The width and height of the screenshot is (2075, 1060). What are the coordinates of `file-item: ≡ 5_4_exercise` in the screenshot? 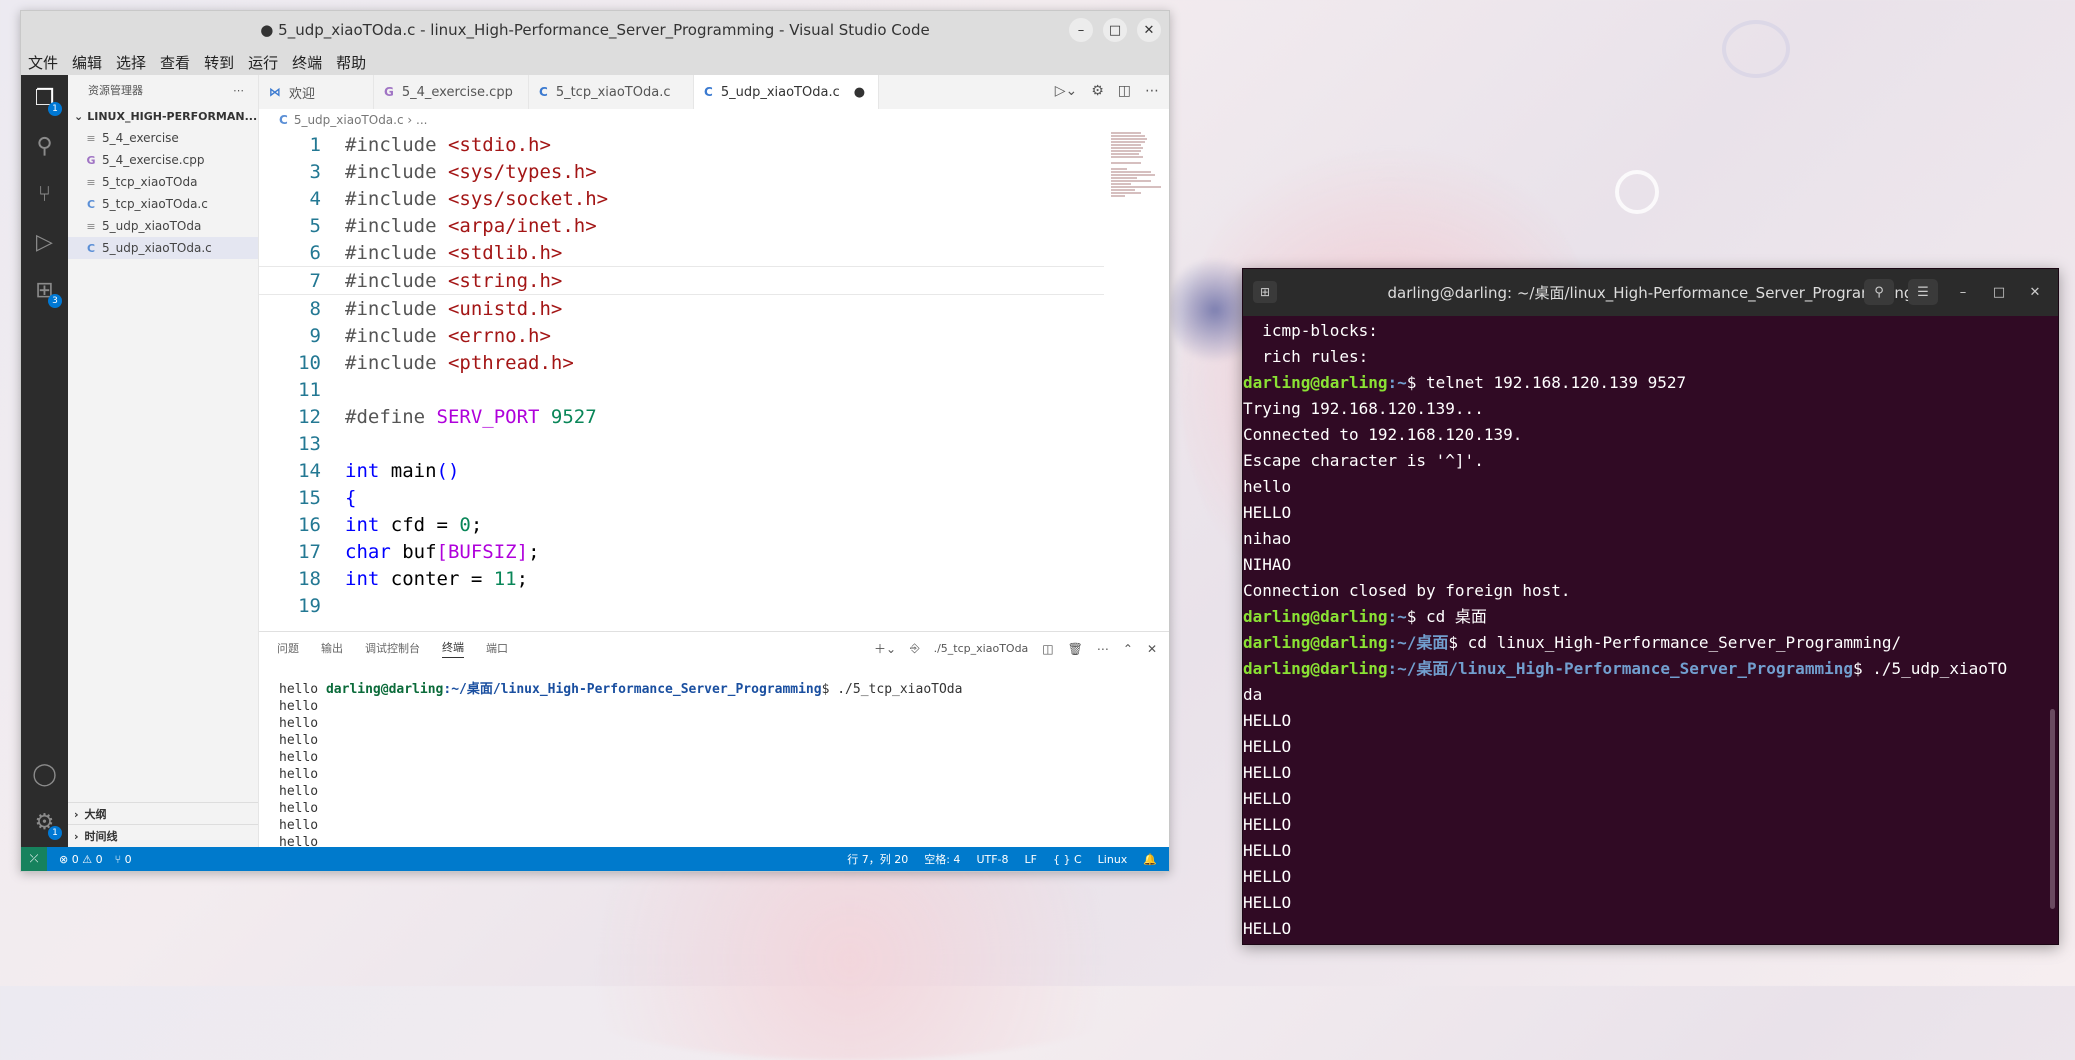 It's located at (163, 138).